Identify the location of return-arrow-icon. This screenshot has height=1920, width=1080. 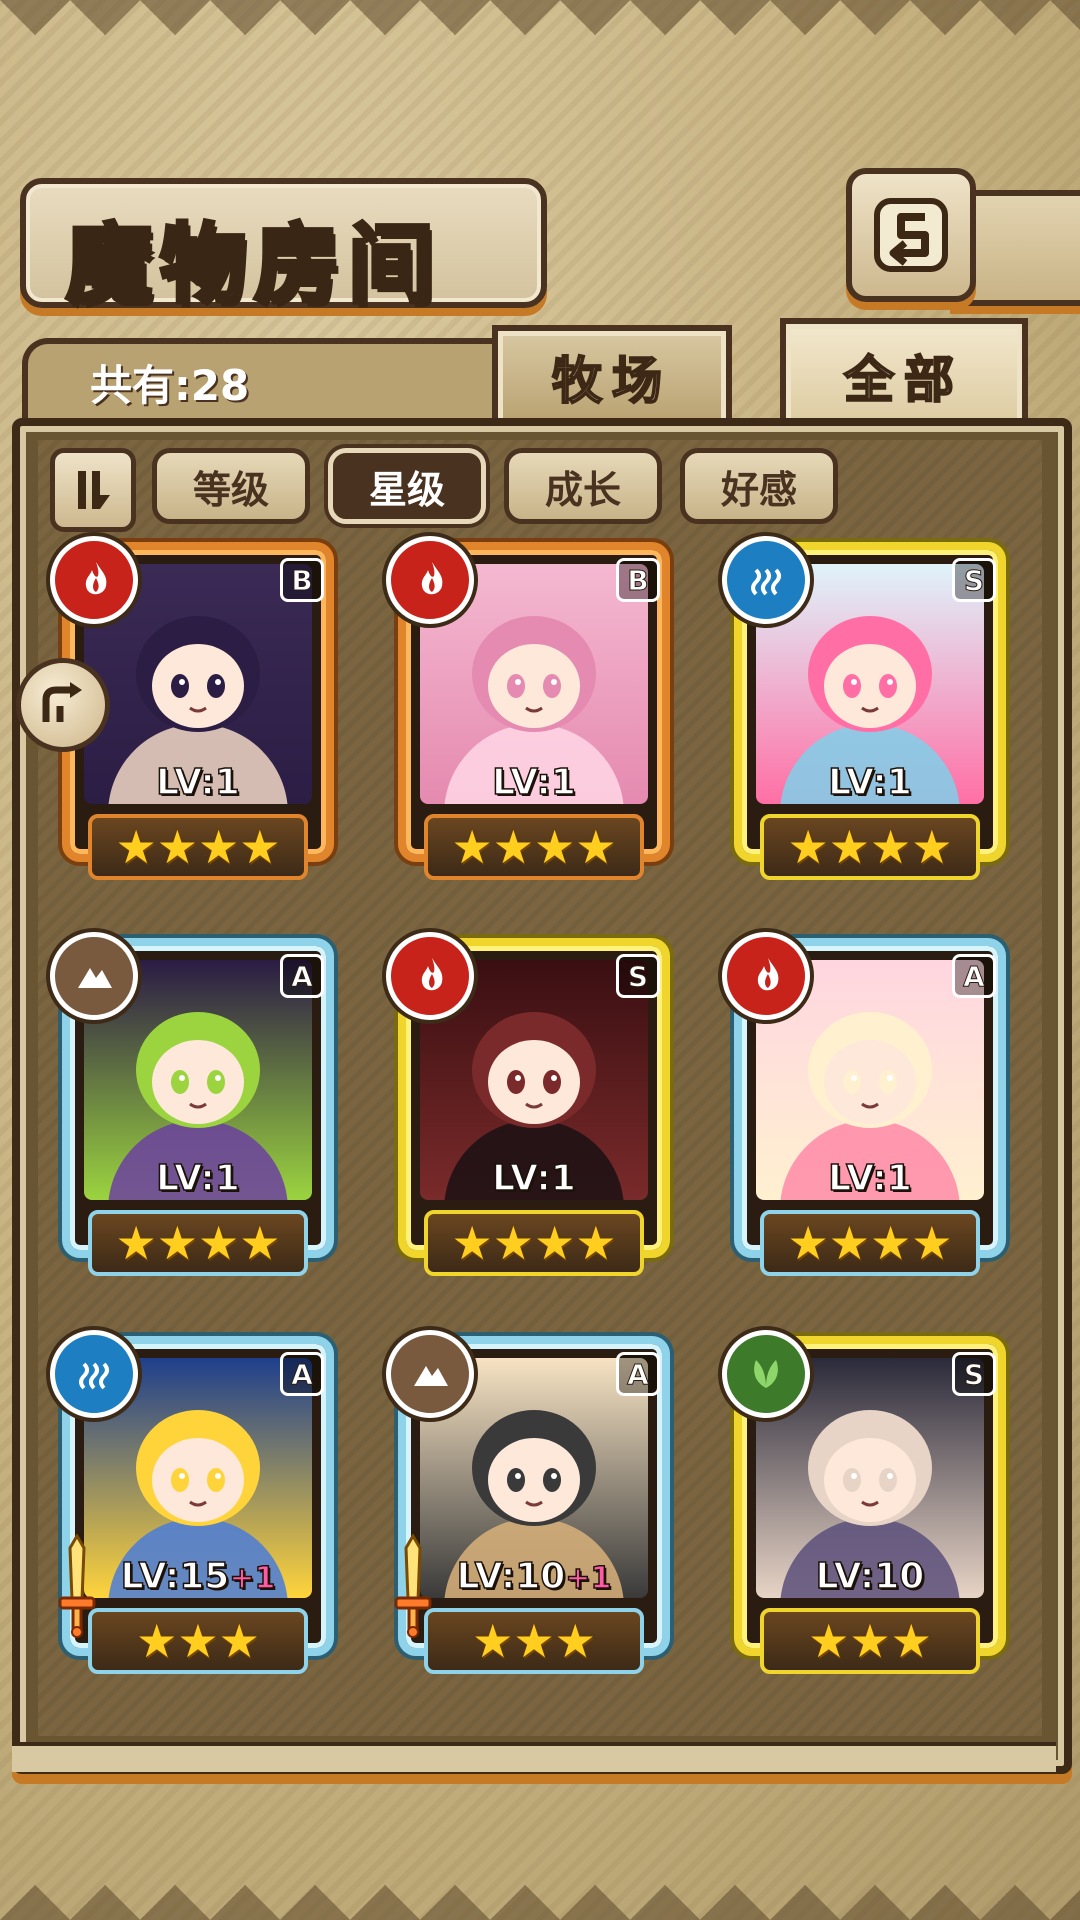
(911, 235).